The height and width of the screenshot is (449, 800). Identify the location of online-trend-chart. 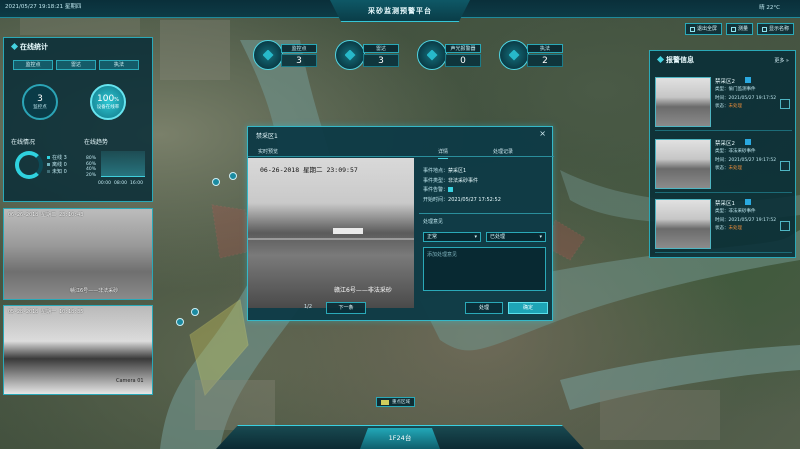
(123, 164).